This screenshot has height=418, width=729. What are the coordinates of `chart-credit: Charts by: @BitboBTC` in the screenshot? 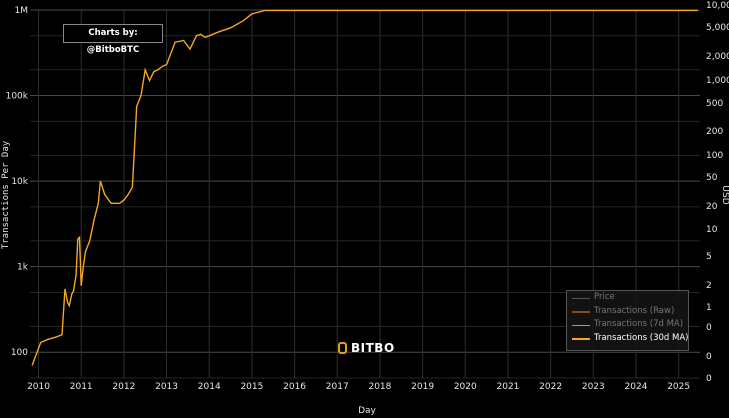 It's located at (113, 39).